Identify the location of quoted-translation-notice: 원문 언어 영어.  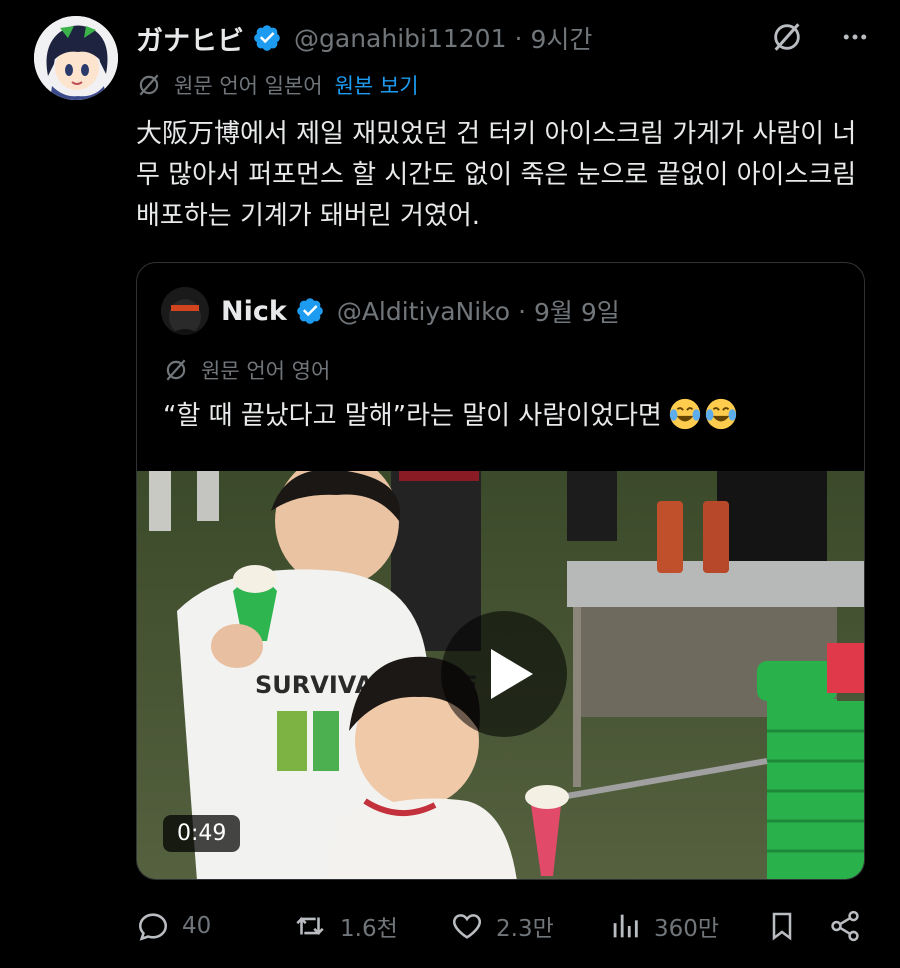
(246, 370).